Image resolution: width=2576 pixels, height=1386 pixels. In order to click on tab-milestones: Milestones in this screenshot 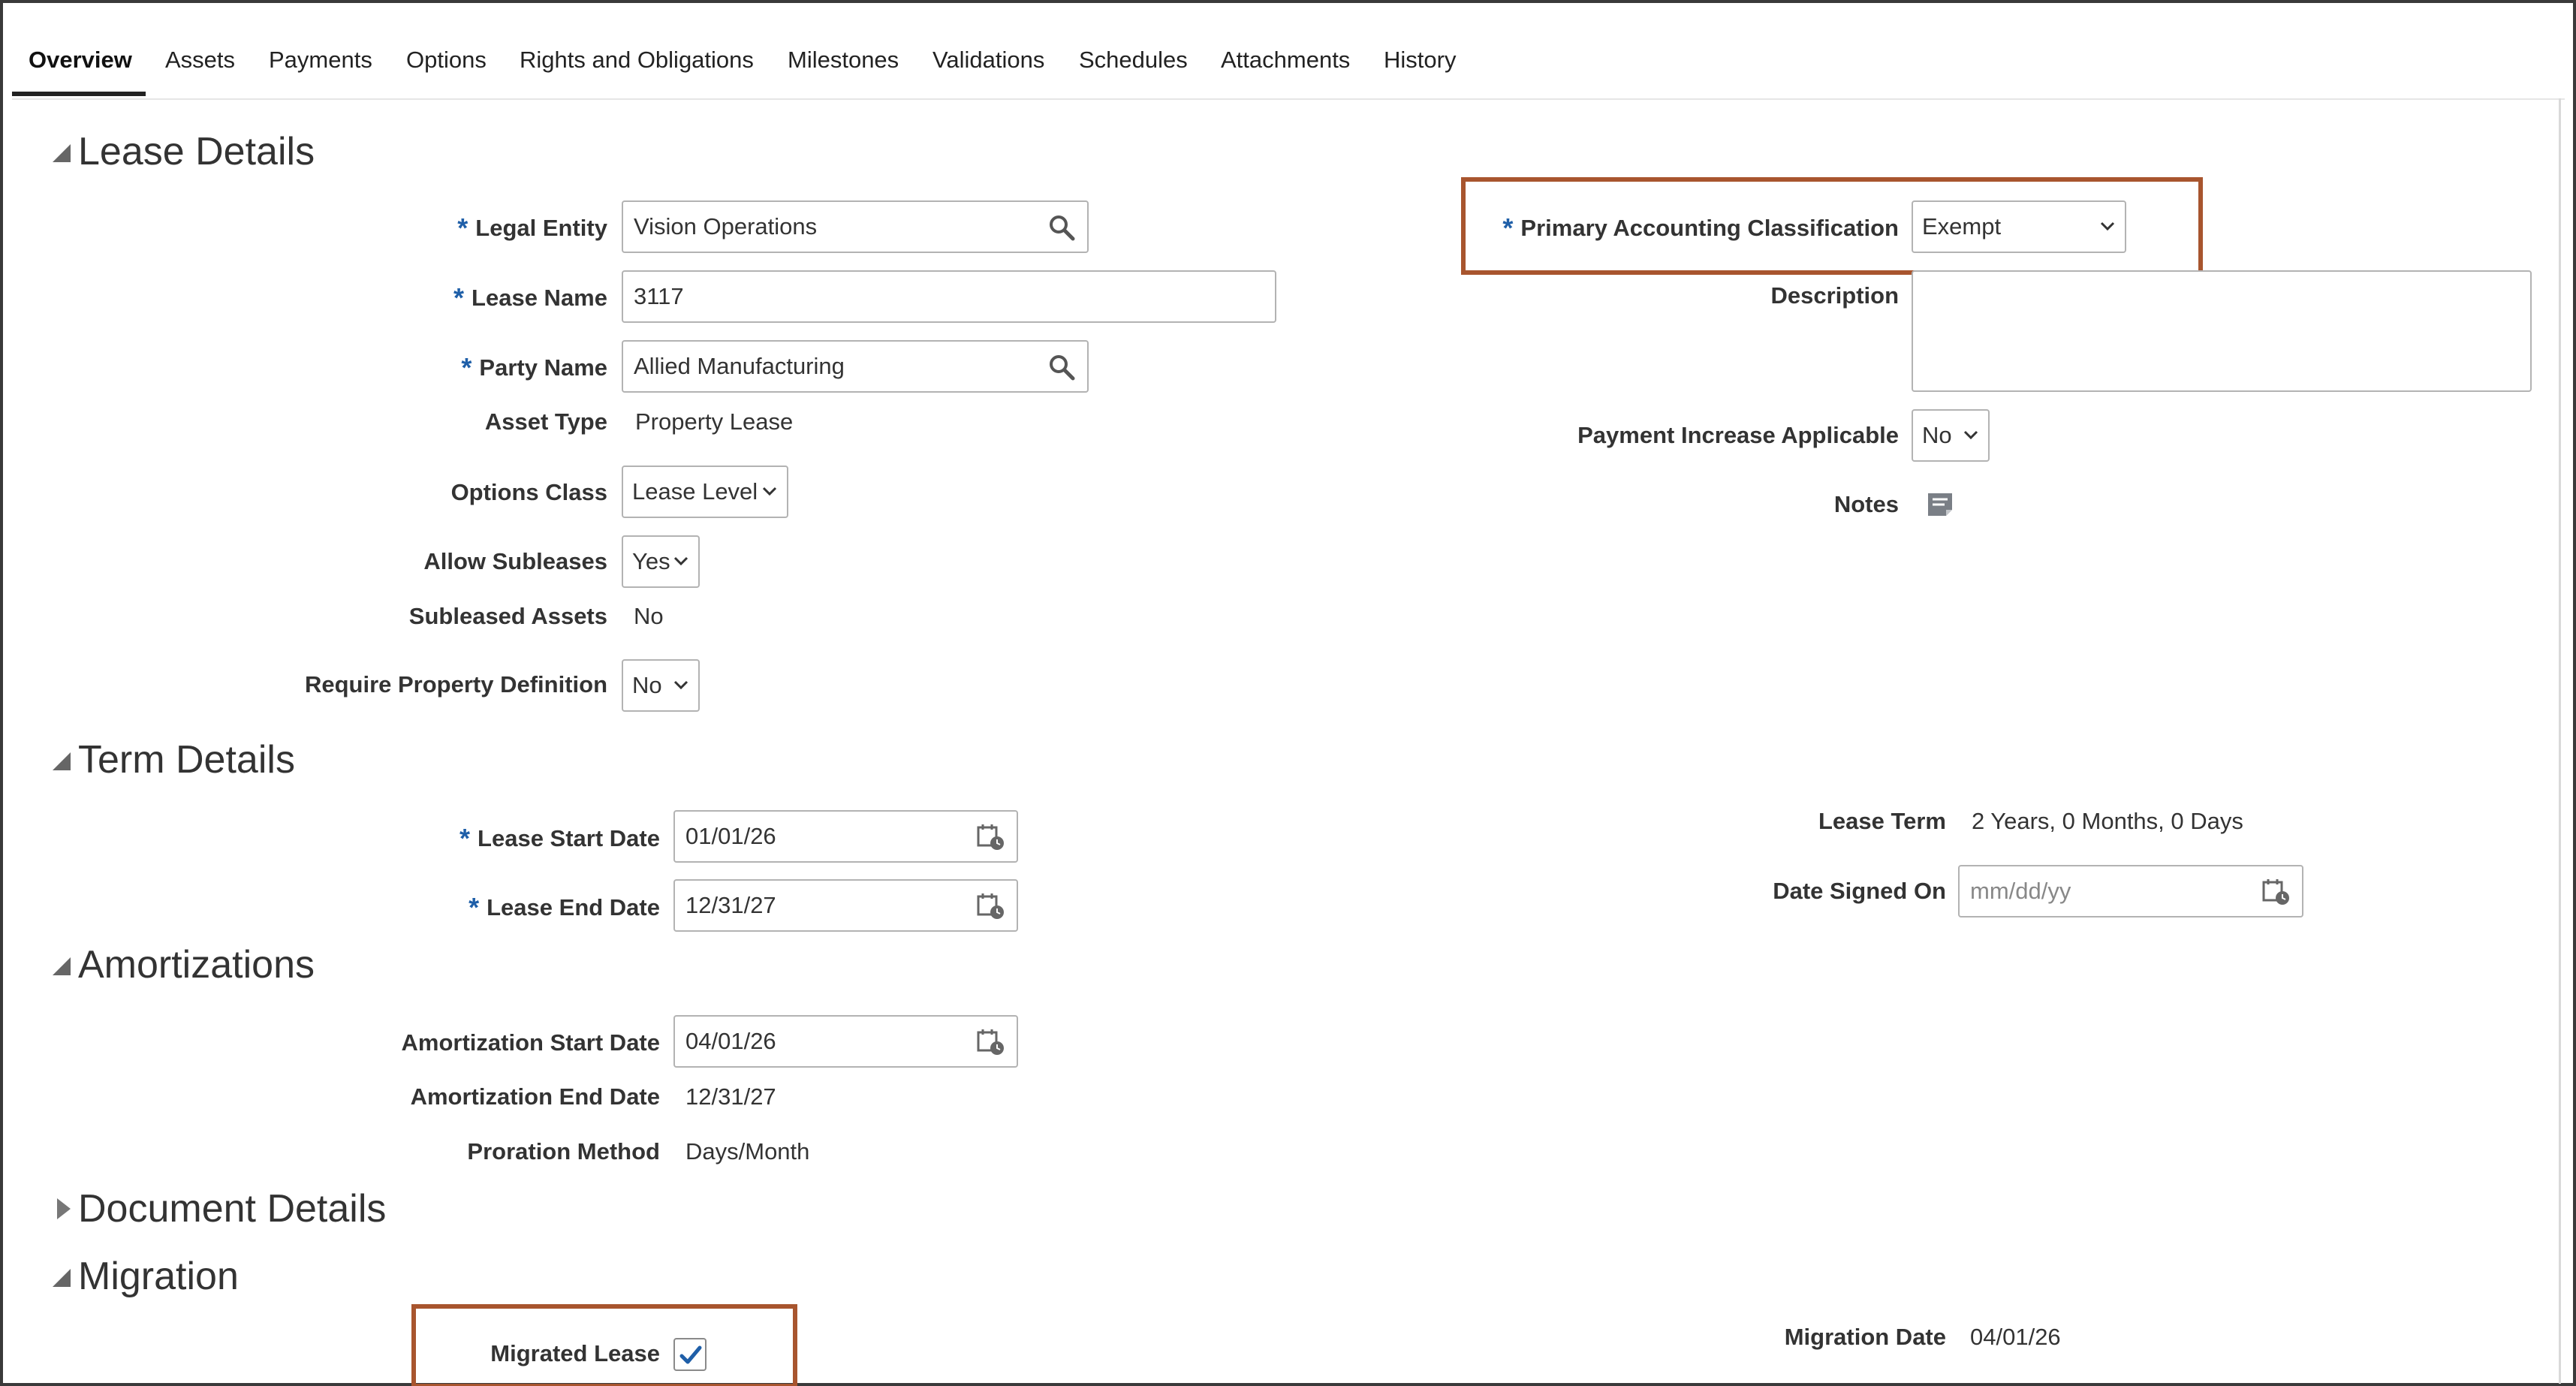, I will do `click(843, 60)`.